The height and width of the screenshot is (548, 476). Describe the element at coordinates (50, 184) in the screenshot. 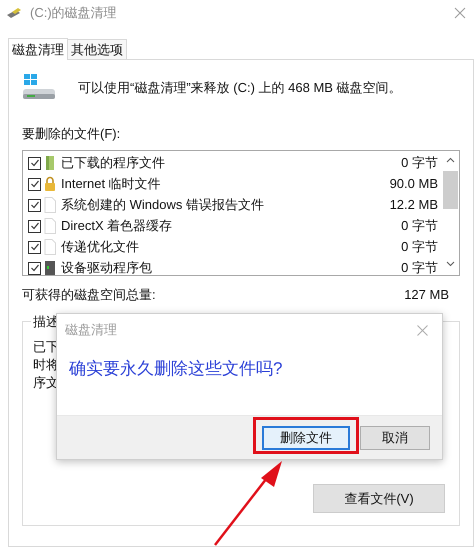

I see `lock-icon` at that location.